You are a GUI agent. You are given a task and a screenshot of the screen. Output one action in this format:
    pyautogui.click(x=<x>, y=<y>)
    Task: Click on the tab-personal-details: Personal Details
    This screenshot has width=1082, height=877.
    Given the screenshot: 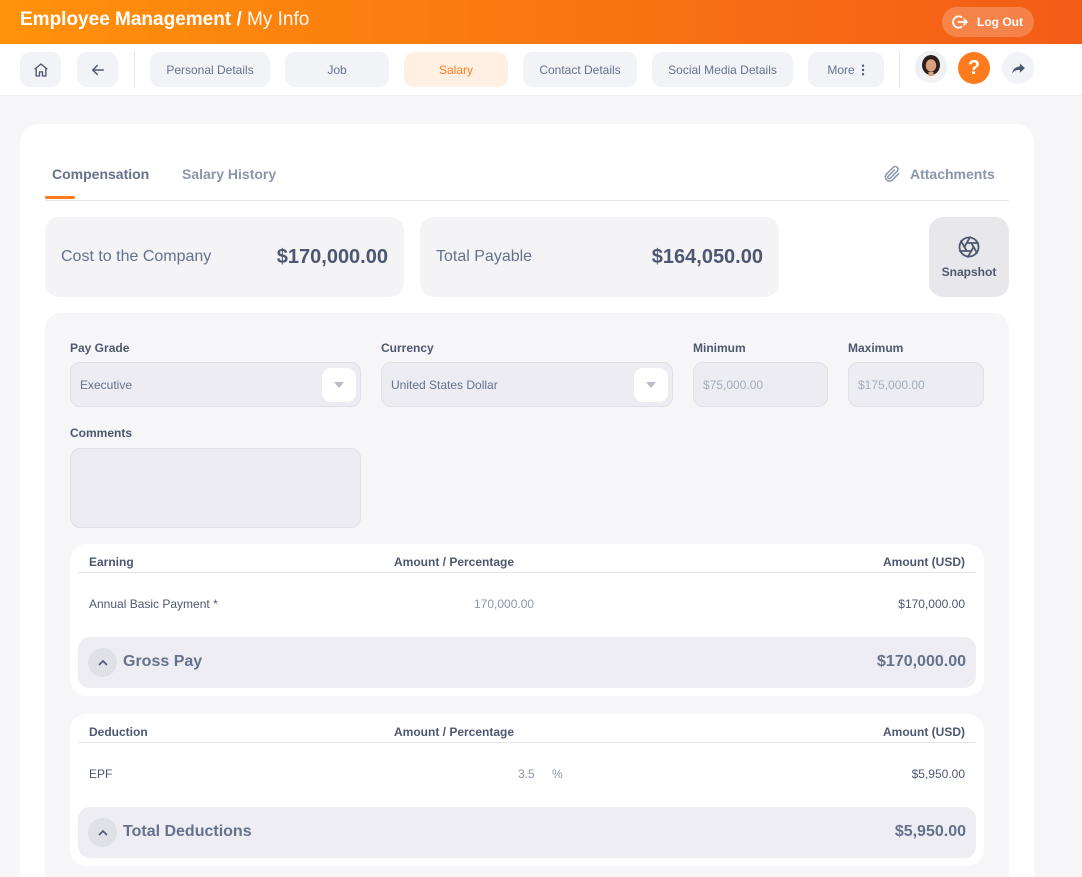 What is the action you would take?
    pyautogui.click(x=210, y=69)
    